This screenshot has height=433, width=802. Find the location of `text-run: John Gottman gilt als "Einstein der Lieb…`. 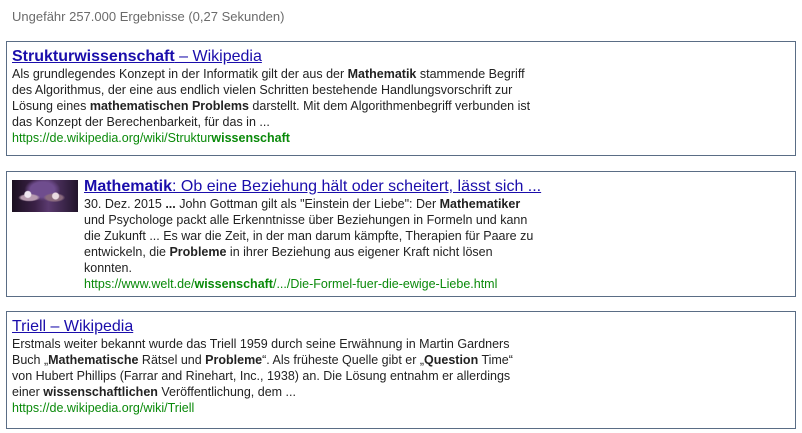

text-run: John Gottman gilt als "Einstein der Lieb… is located at coordinates (307, 204).